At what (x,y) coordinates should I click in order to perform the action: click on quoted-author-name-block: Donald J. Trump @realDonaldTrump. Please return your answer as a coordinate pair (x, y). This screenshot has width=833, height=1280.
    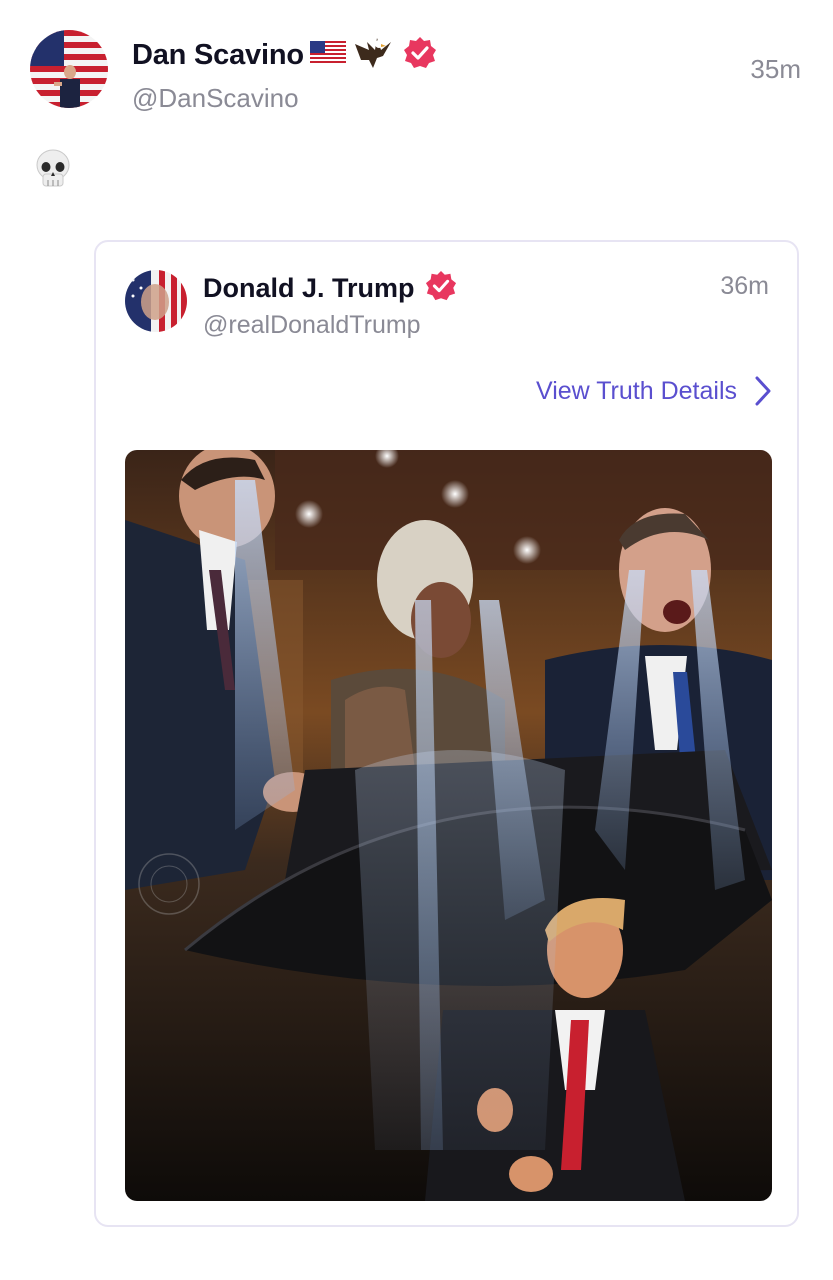
    Looking at the image, I should click on (330, 305).